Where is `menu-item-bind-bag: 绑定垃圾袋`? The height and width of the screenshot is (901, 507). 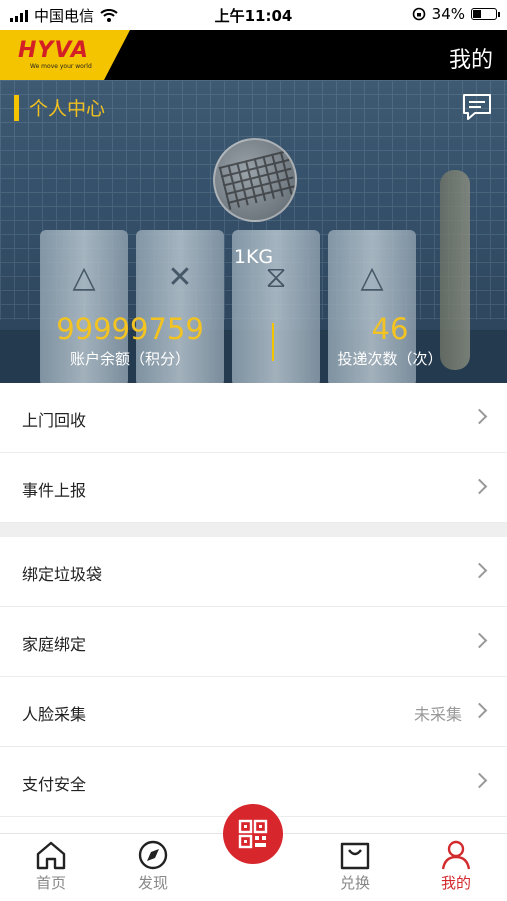 menu-item-bind-bag: 绑定垃圾袋 is located at coordinates (253, 572).